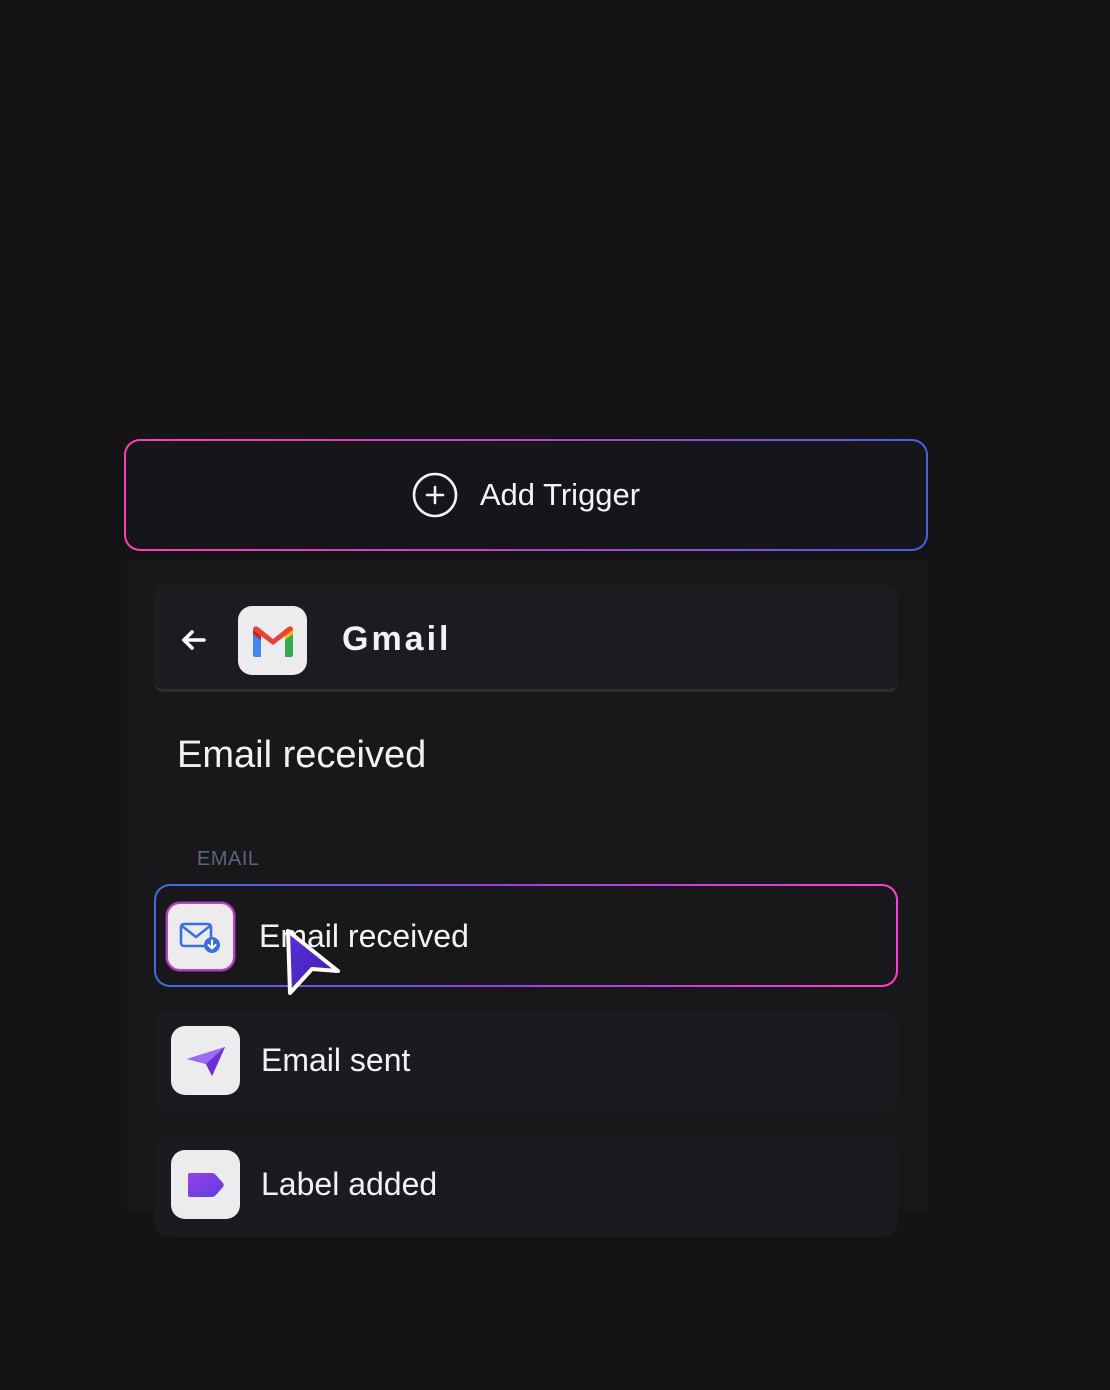 The width and height of the screenshot is (1110, 1390). Describe the element at coordinates (193, 640) in the screenshot. I see `back-arrow-icon` at that location.